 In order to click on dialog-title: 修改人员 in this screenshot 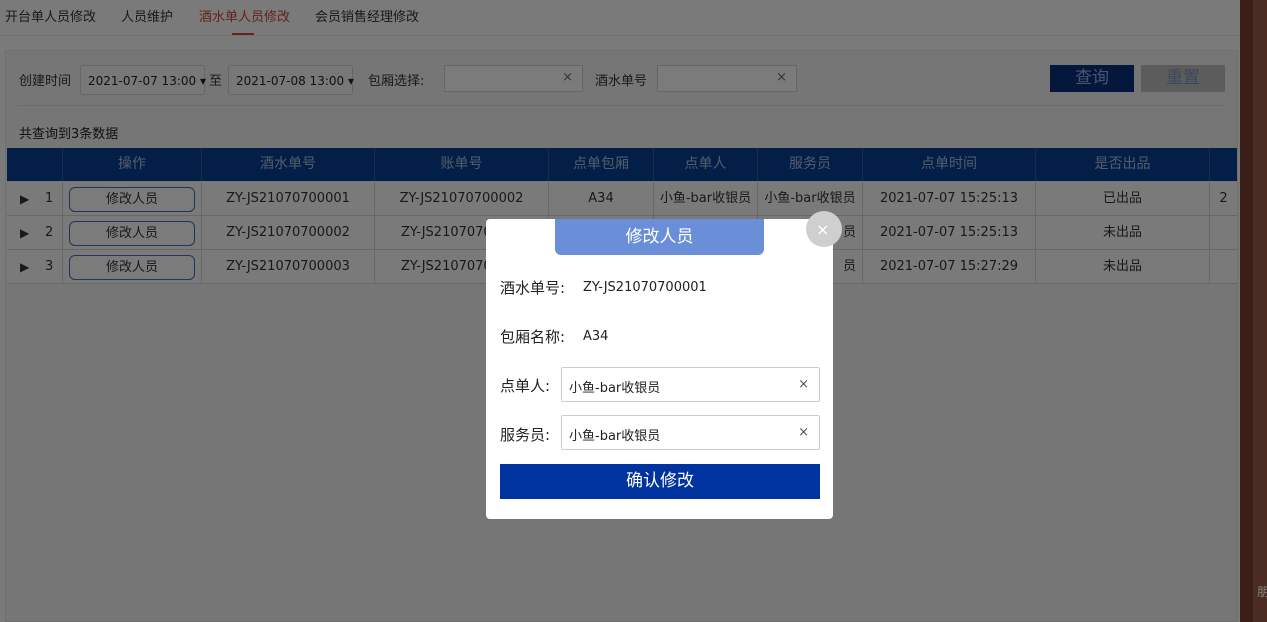, I will do `click(659, 237)`.